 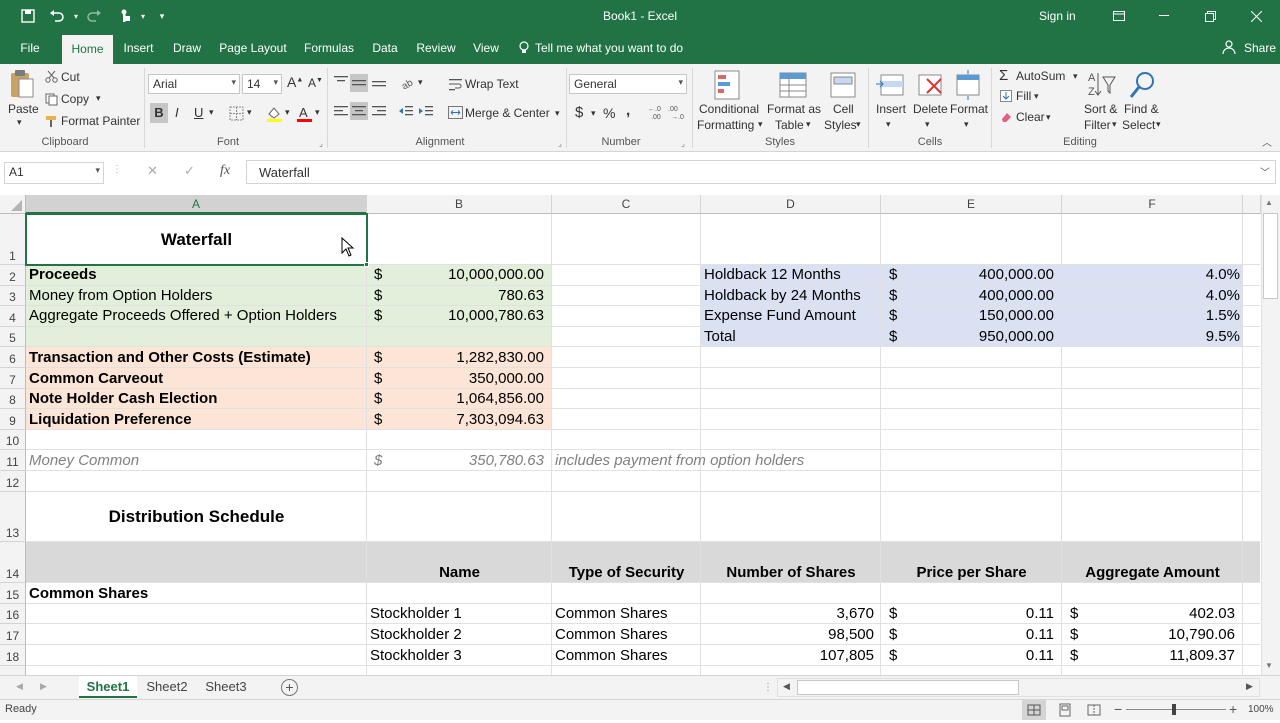 What do you see at coordinates (457, 419) in the screenshot?
I see `cell-b9: 7,303,094.63` at bounding box center [457, 419].